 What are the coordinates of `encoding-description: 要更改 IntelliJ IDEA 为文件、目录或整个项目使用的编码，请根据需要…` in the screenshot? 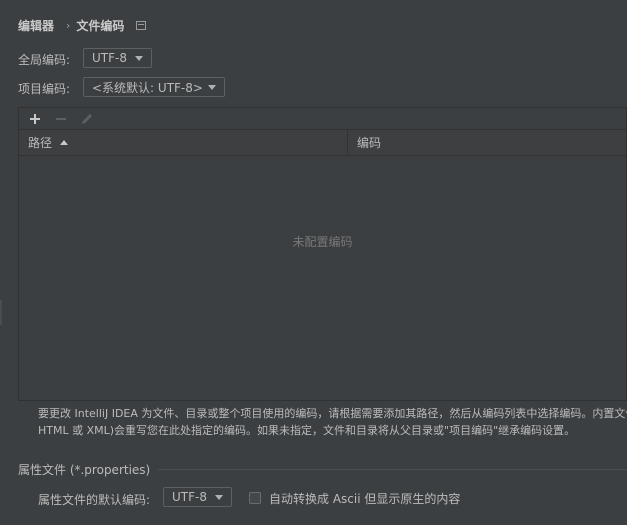 It's located at (332, 422).